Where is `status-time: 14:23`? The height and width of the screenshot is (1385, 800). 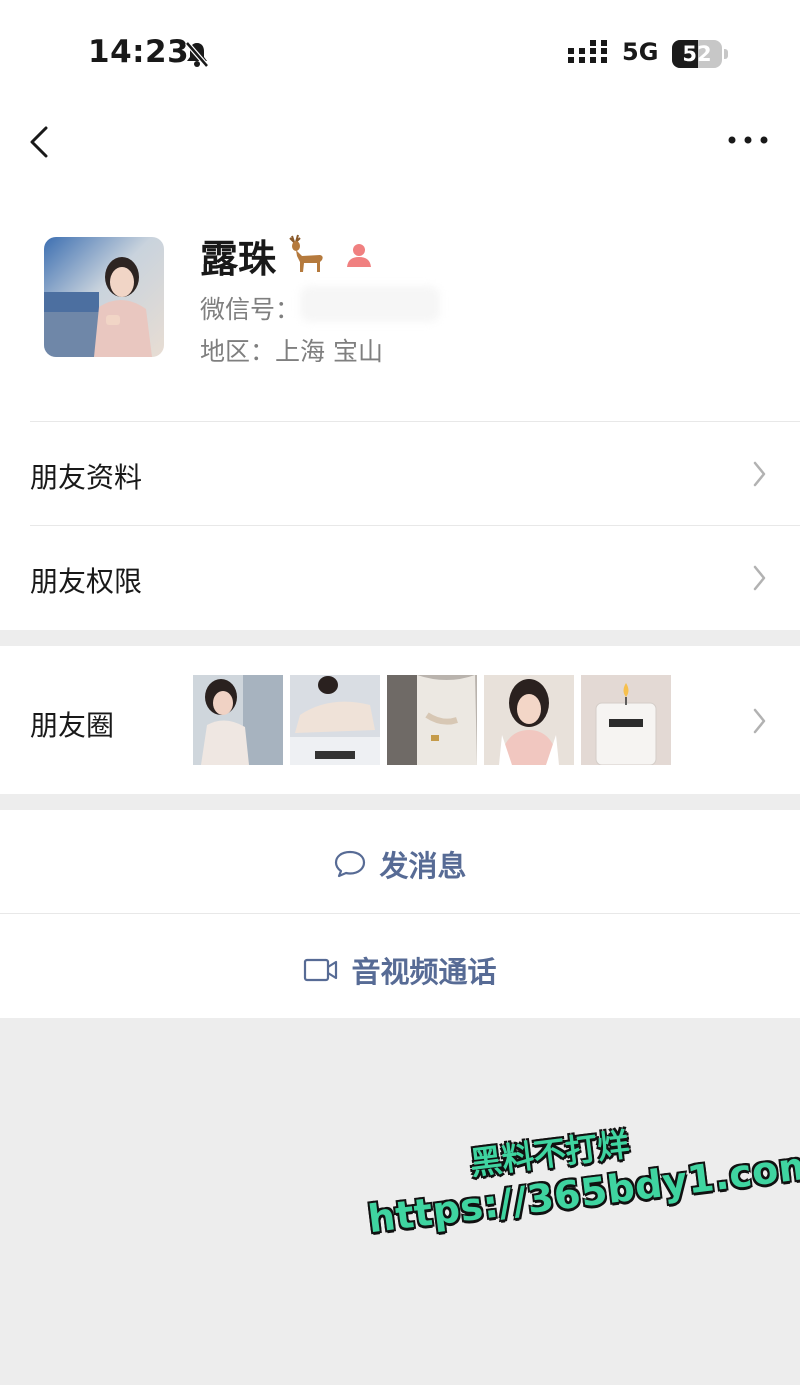
status-time: 14:23 is located at coordinates (139, 52).